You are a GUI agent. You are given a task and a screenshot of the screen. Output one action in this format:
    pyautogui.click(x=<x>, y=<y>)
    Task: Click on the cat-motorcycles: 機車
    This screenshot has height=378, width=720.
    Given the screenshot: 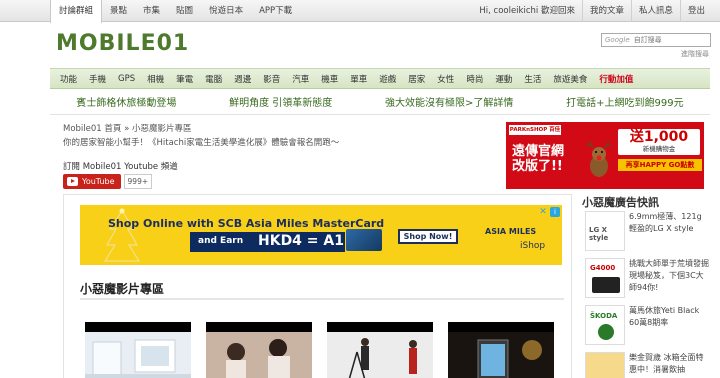 What is the action you would take?
    pyautogui.click(x=329, y=79)
    